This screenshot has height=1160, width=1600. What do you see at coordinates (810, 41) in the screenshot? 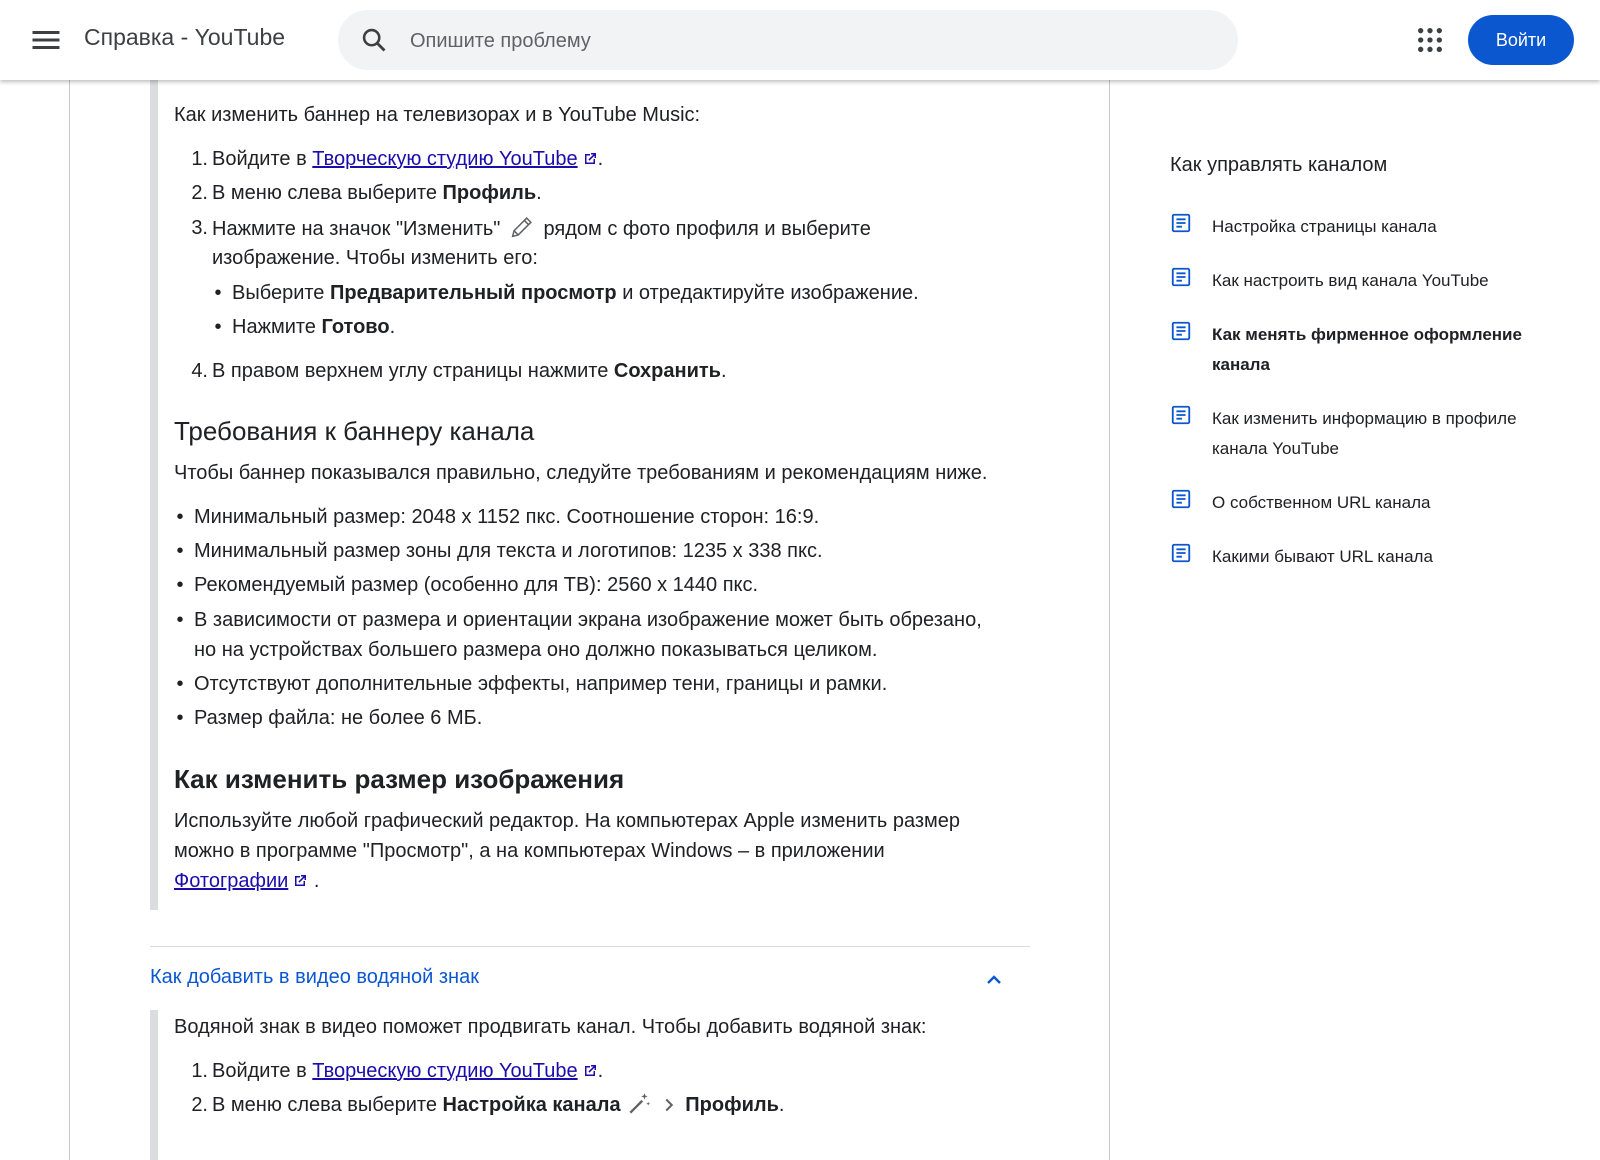
I see `search-input` at bounding box center [810, 41].